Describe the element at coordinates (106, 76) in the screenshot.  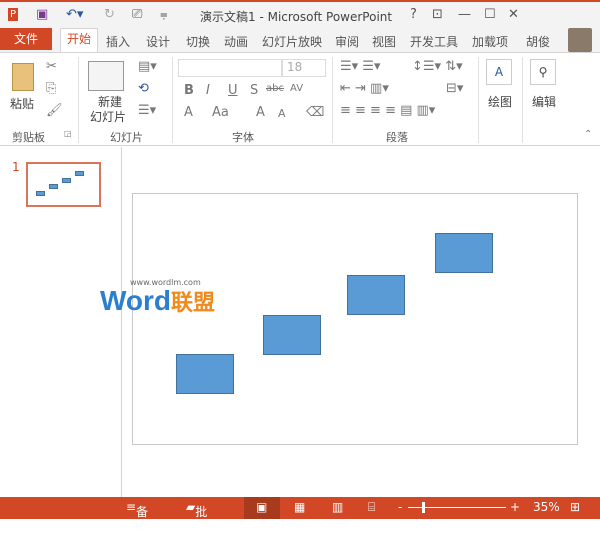
I see `new-slide-icon` at that location.